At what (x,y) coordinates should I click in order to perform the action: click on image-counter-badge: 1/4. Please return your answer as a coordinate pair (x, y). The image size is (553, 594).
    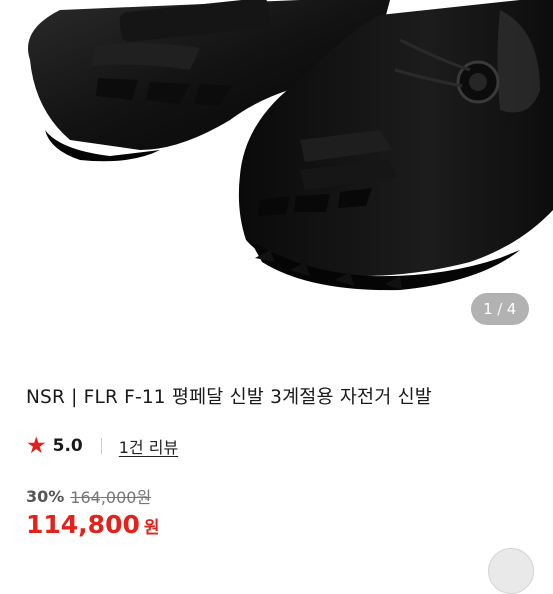
    Looking at the image, I should click on (500, 309).